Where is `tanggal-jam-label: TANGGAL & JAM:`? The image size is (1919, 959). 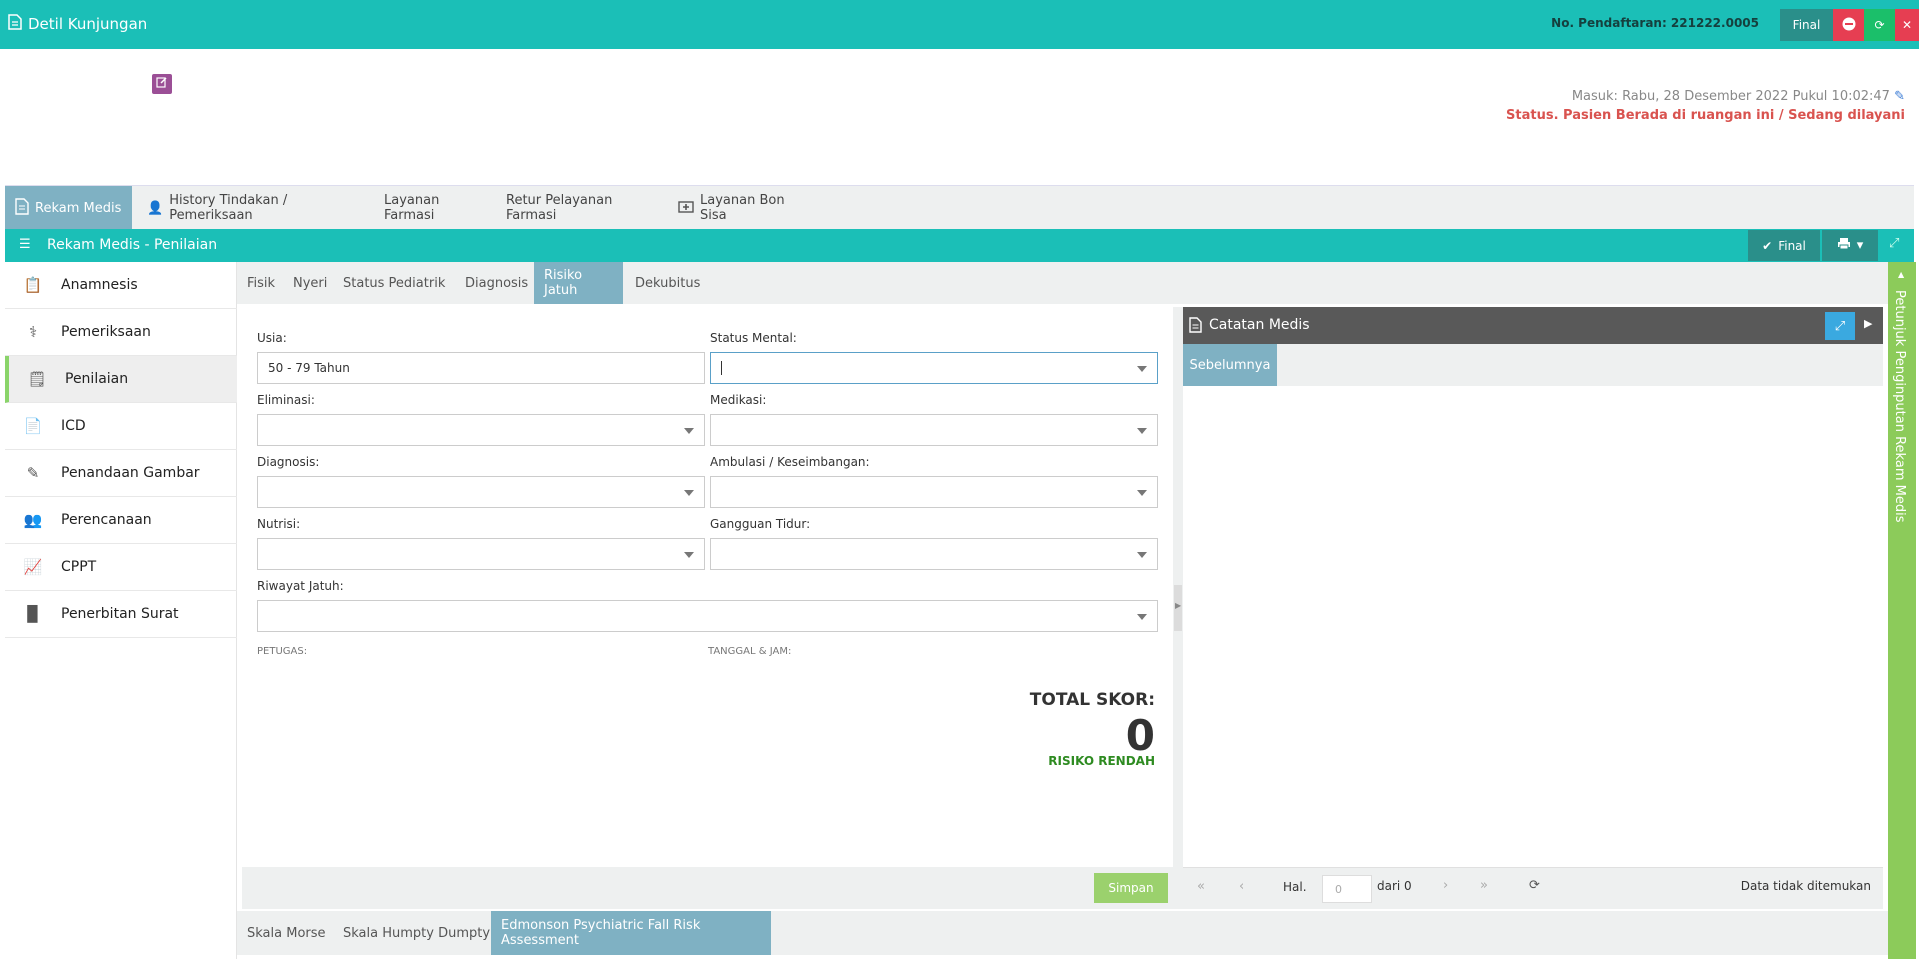 tanggal-jam-label: TANGGAL & JAM: is located at coordinates (750, 651).